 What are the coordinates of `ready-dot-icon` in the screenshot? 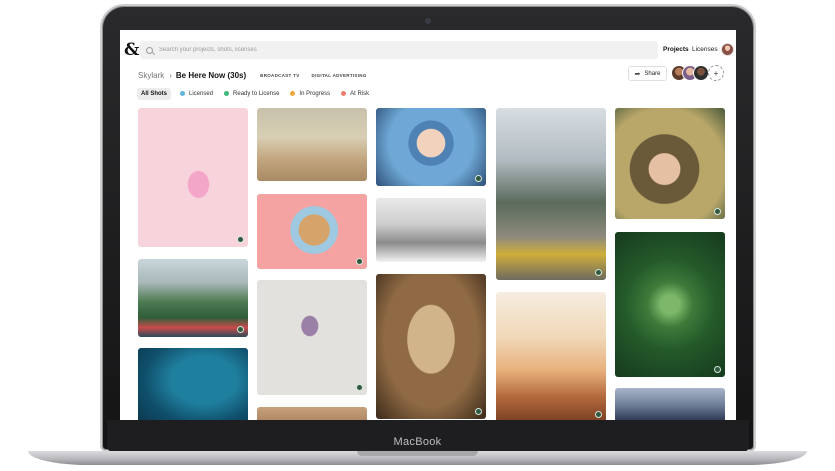 It's located at (227, 93).